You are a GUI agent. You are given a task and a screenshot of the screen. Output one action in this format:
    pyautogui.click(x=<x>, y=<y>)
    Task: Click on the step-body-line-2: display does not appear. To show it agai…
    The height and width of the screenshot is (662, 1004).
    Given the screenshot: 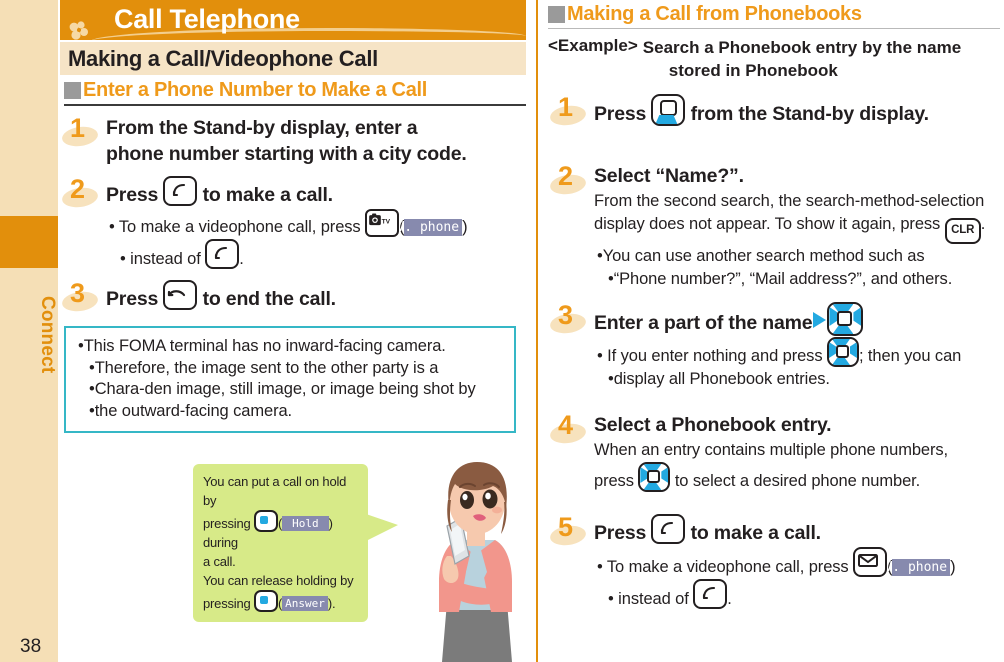 What is the action you would take?
    pyautogui.click(x=799, y=228)
    